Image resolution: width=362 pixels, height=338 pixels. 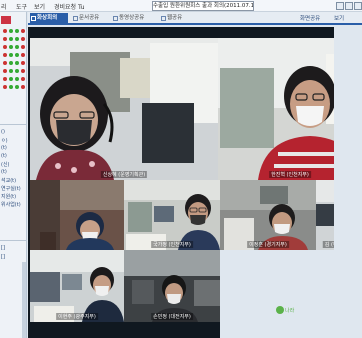 What do you see at coordinates (339, 18) in the screenshot?
I see `view-button: 보기` at bounding box center [339, 18].